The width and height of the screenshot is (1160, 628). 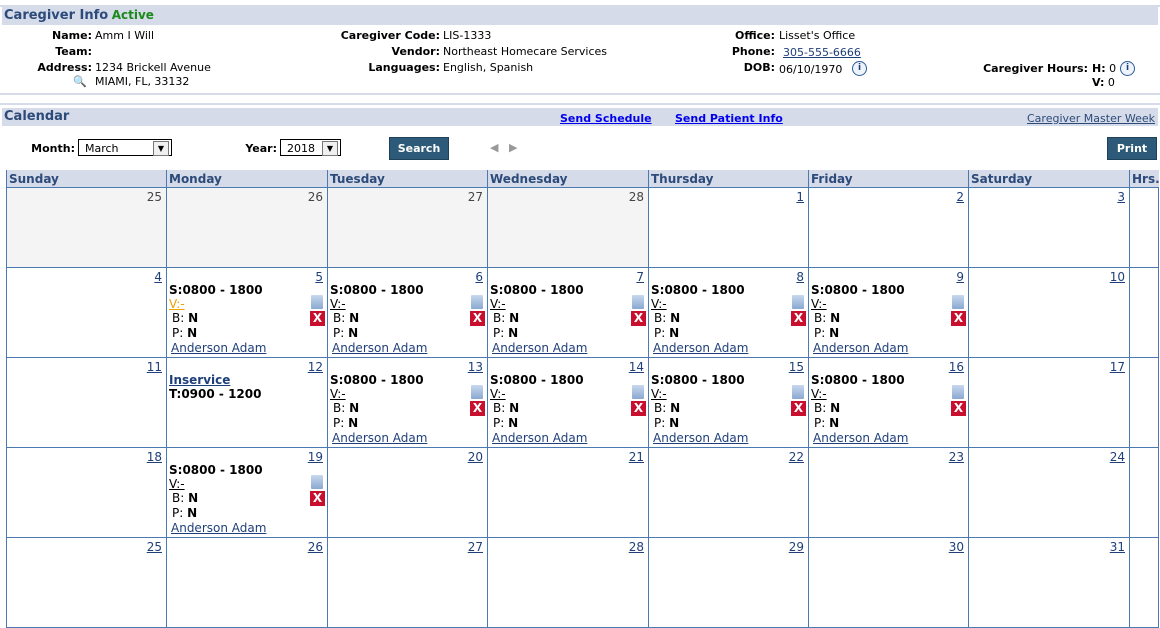 What do you see at coordinates (728, 319) in the screenshot?
I see `shift: S:0800 - 1800 V:- B: N P: N Anderson Adam` at bounding box center [728, 319].